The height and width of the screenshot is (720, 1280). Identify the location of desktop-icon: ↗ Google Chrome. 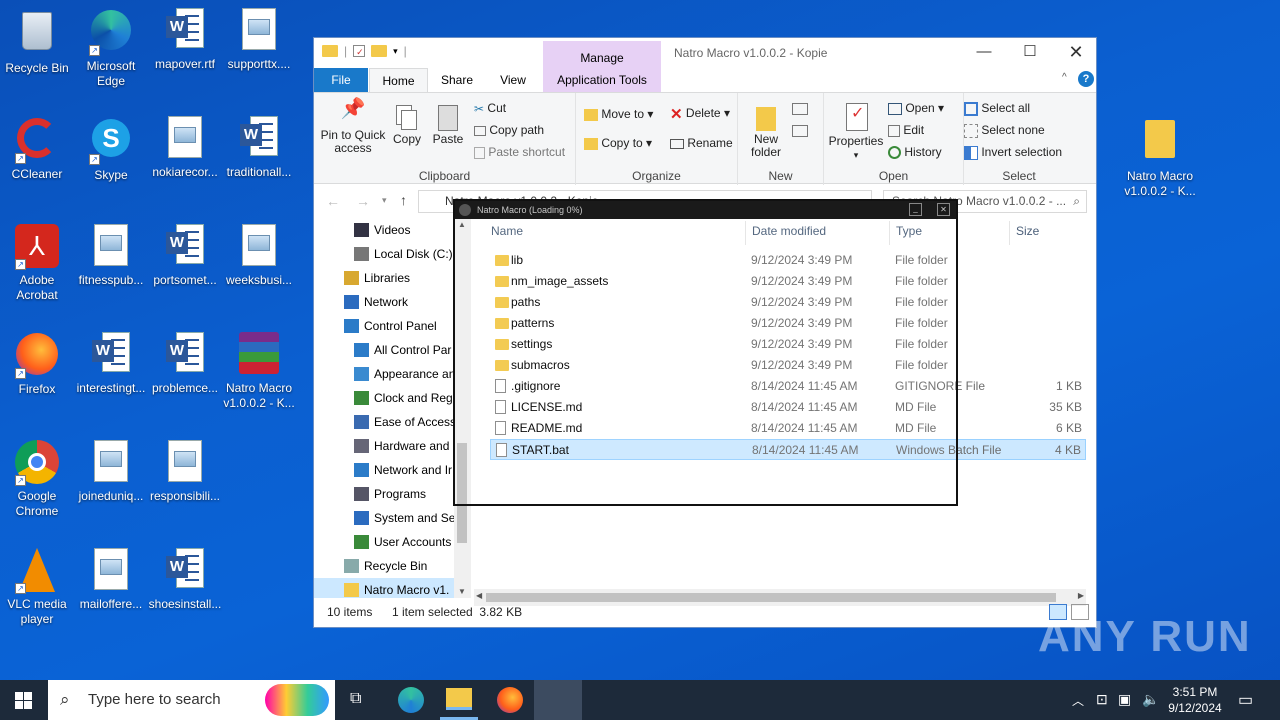
(37, 479).